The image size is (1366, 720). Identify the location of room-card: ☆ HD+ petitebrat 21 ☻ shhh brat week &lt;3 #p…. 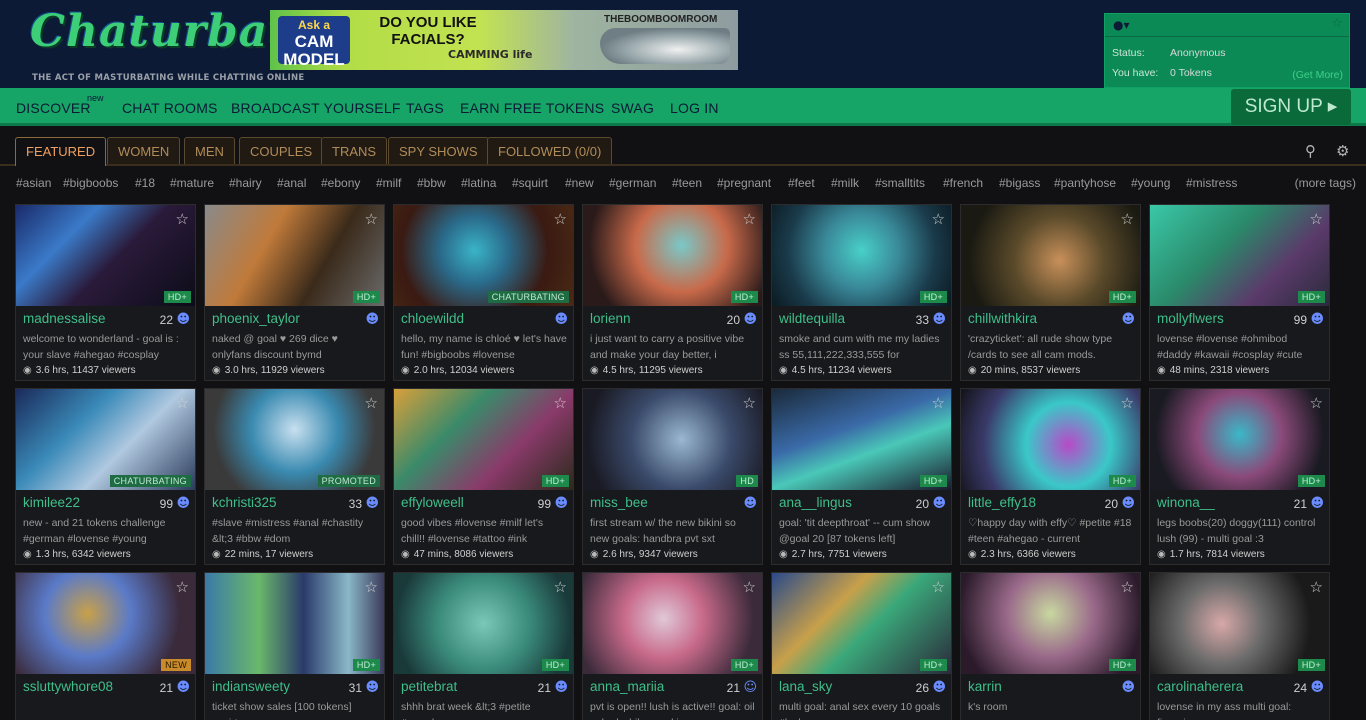
(483, 646).